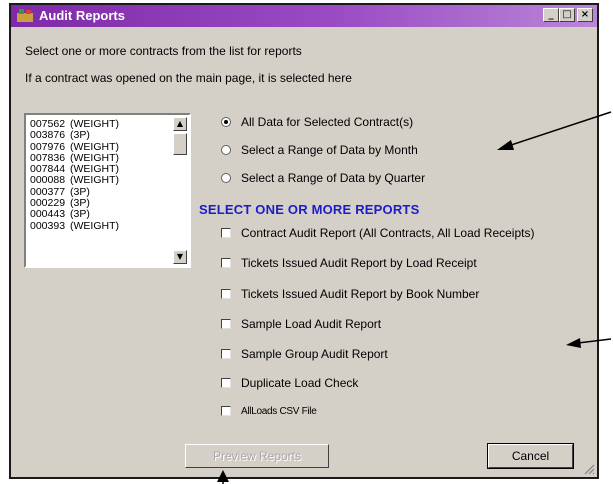 This screenshot has height=484, width=613. Describe the element at coordinates (223, 477) in the screenshot. I see `arrow-to-preview-button-icon` at that location.